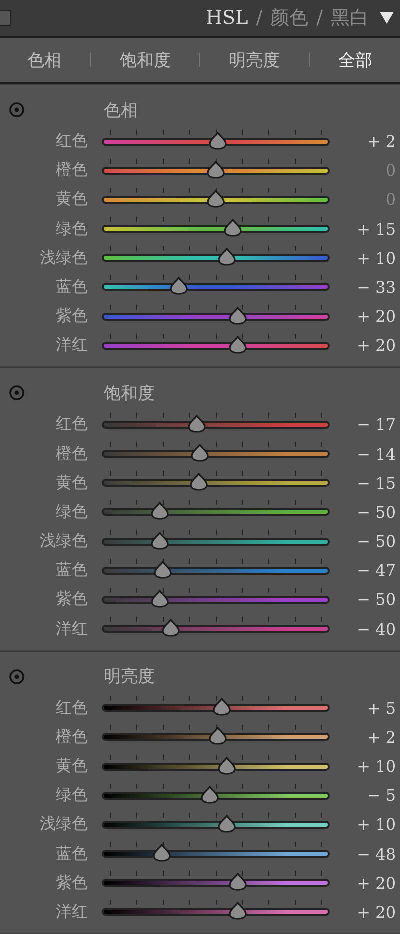 The height and width of the screenshot is (934, 400). Describe the element at coordinates (254, 60) in the screenshot. I see `tab: 明亮度` at that location.